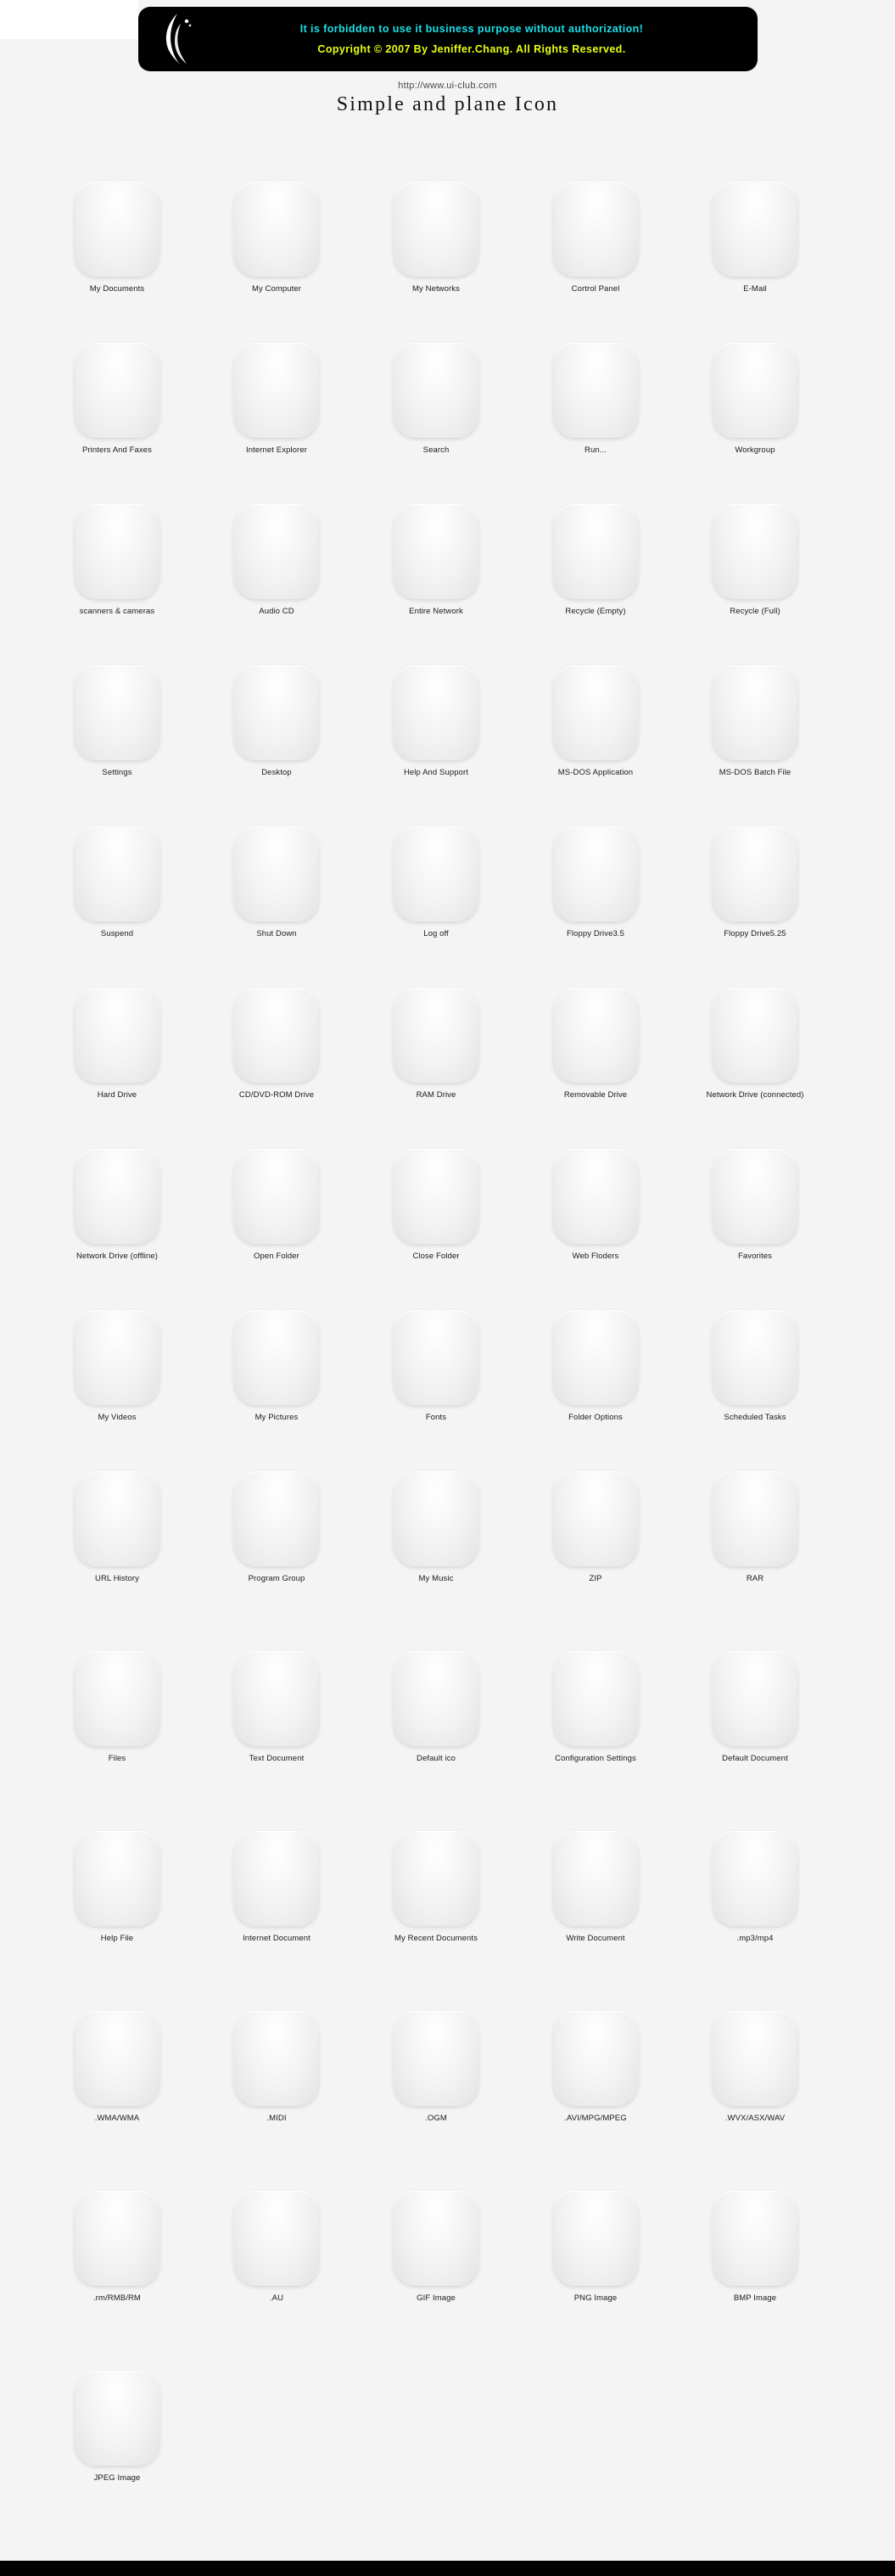 This screenshot has height=2576, width=895. Describe the element at coordinates (117, 1518) in the screenshot. I see `url-history-refresh-icon` at that location.